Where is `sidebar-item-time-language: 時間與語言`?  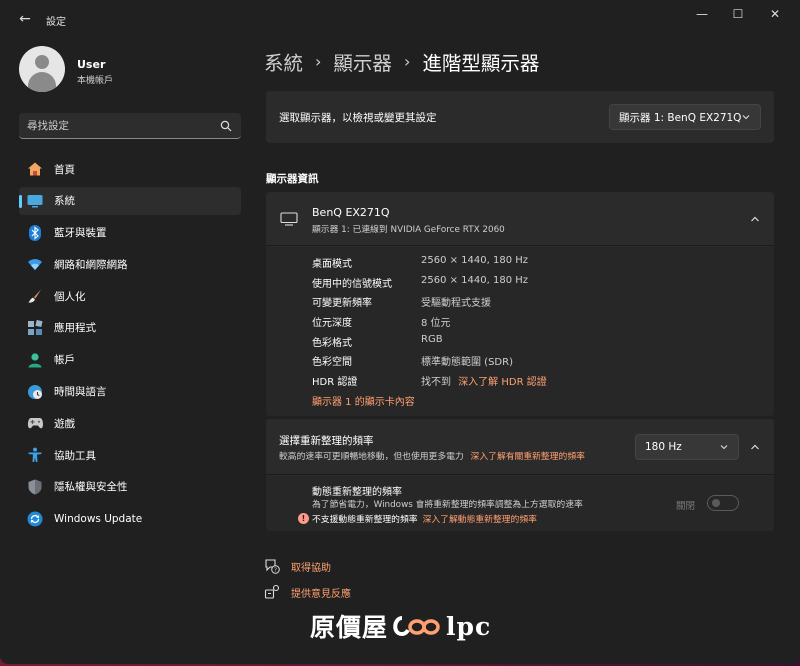 sidebar-item-time-language: 時間與語言 is located at coordinates (130, 392).